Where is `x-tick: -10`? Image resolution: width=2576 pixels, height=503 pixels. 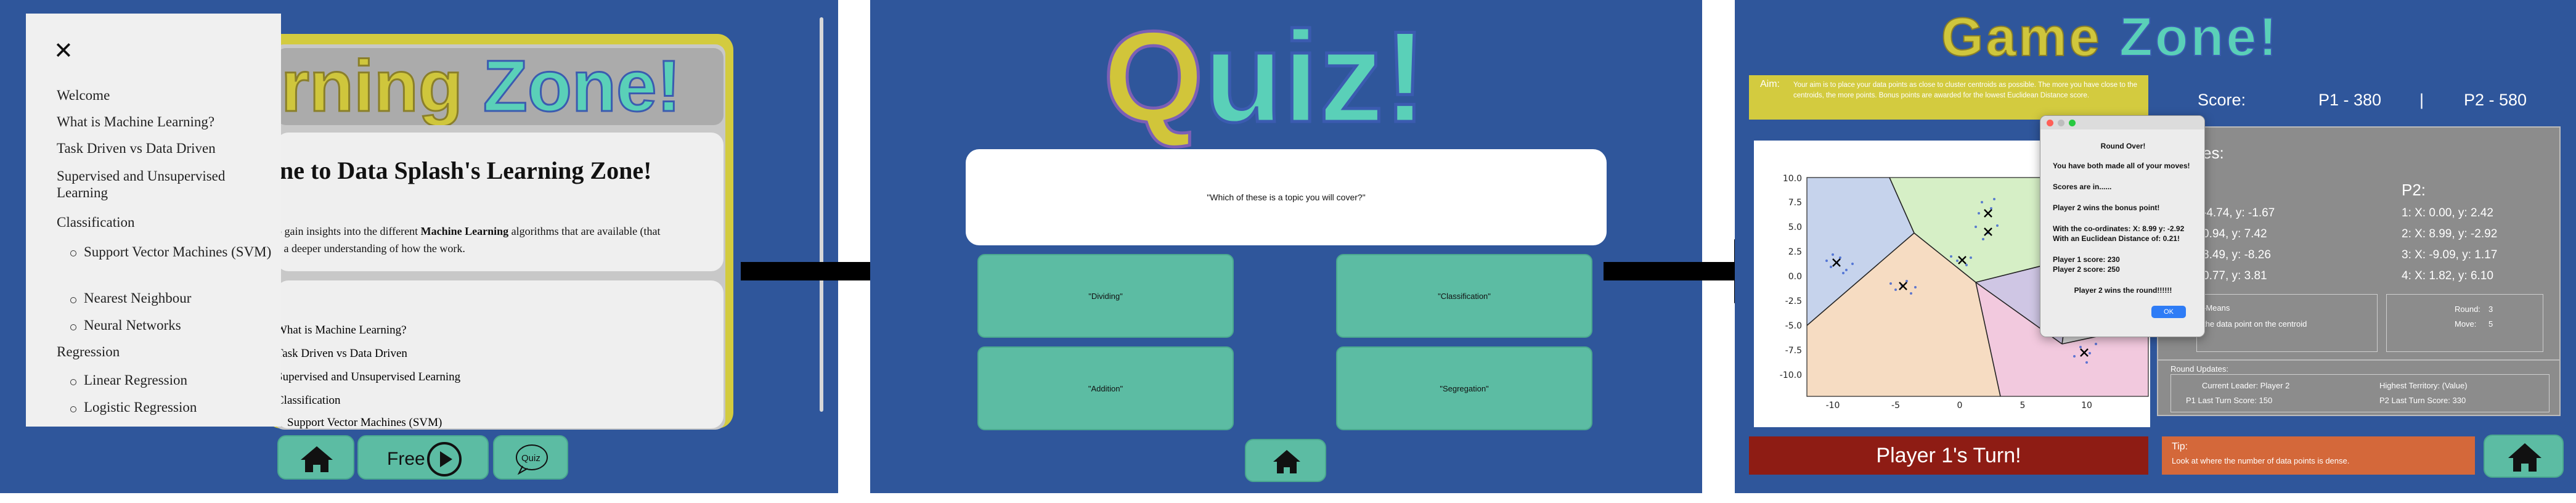
x-tick: -10 is located at coordinates (1833, 406).